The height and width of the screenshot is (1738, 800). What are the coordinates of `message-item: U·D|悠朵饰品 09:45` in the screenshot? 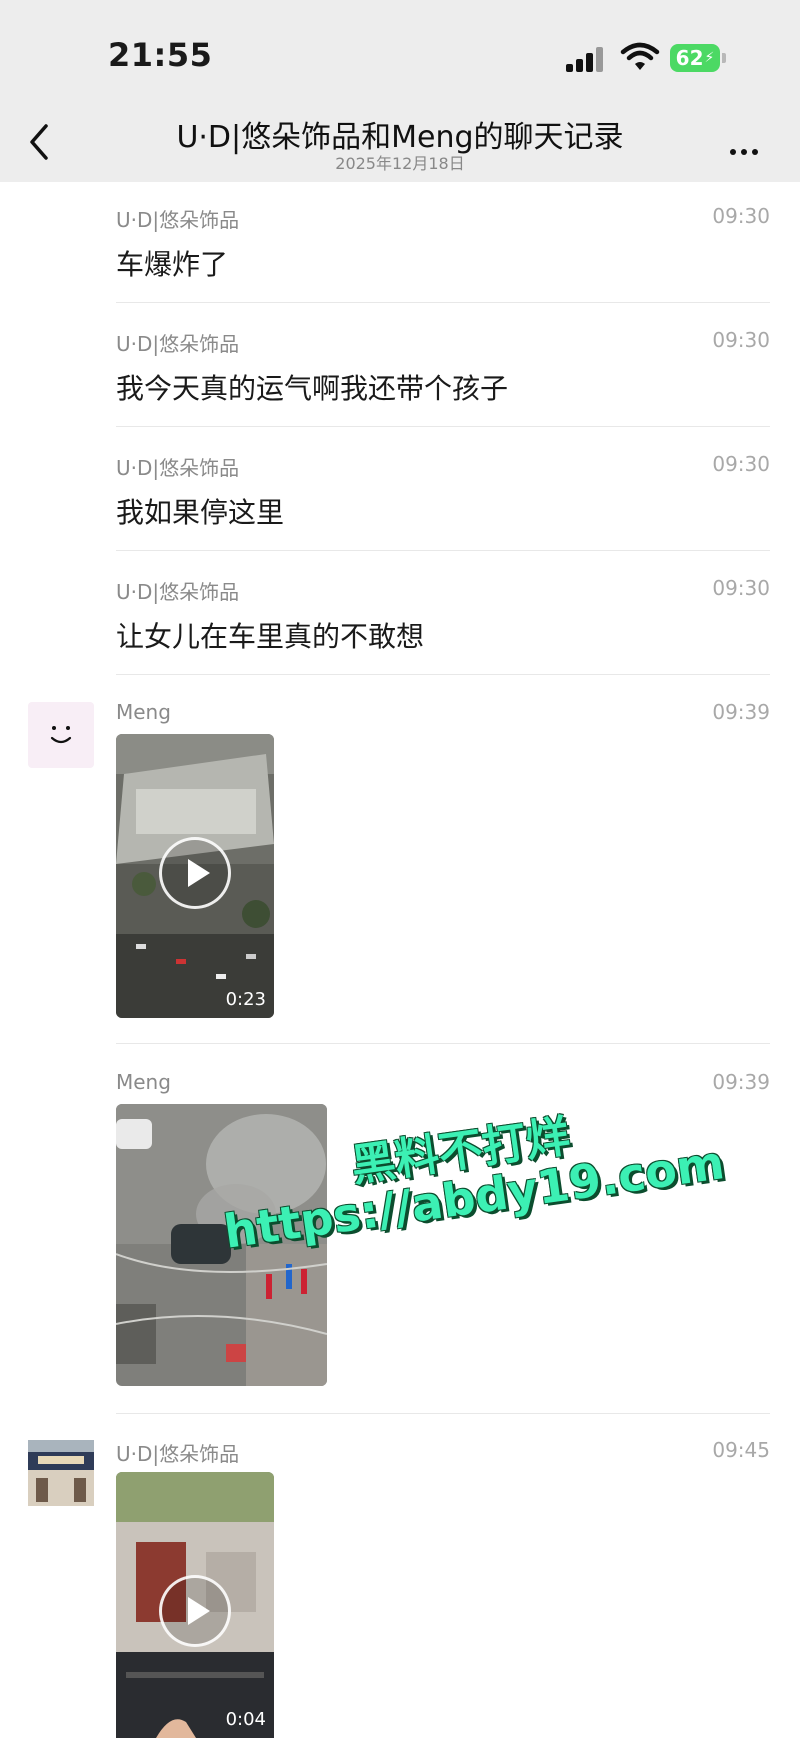 It's located at (443, 1452).